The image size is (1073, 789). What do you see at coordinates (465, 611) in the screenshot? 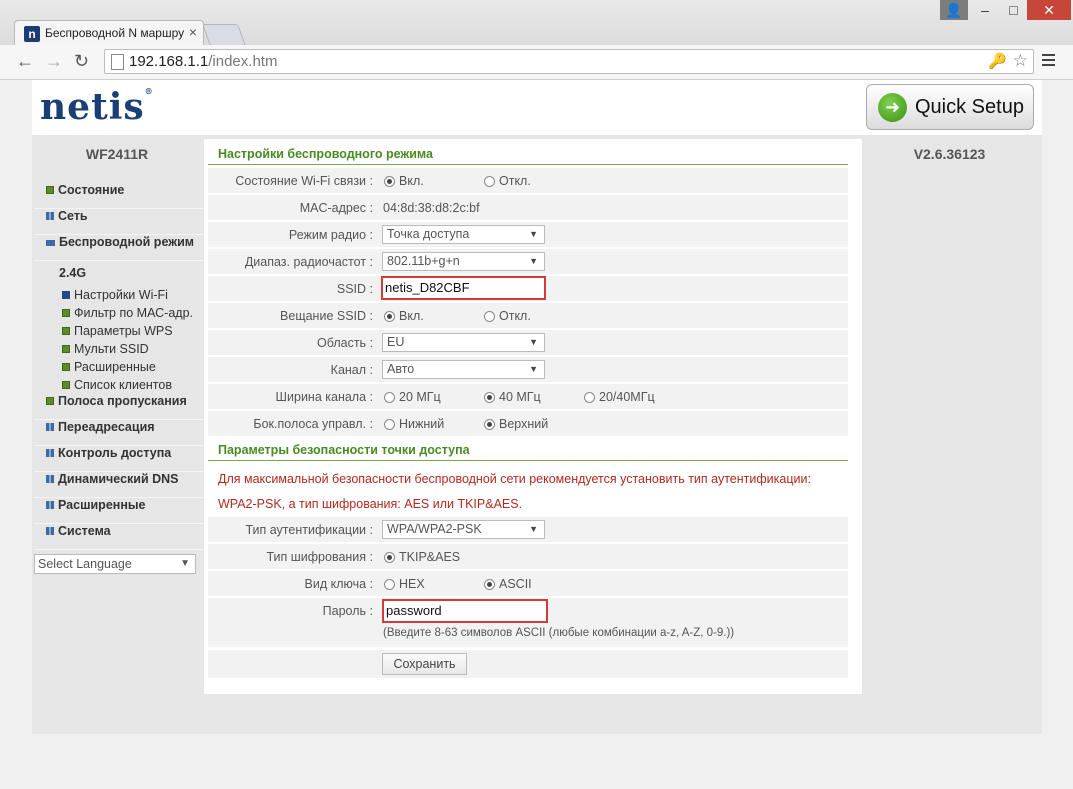
I see `password-input: password` at bounding box center [465, 611].